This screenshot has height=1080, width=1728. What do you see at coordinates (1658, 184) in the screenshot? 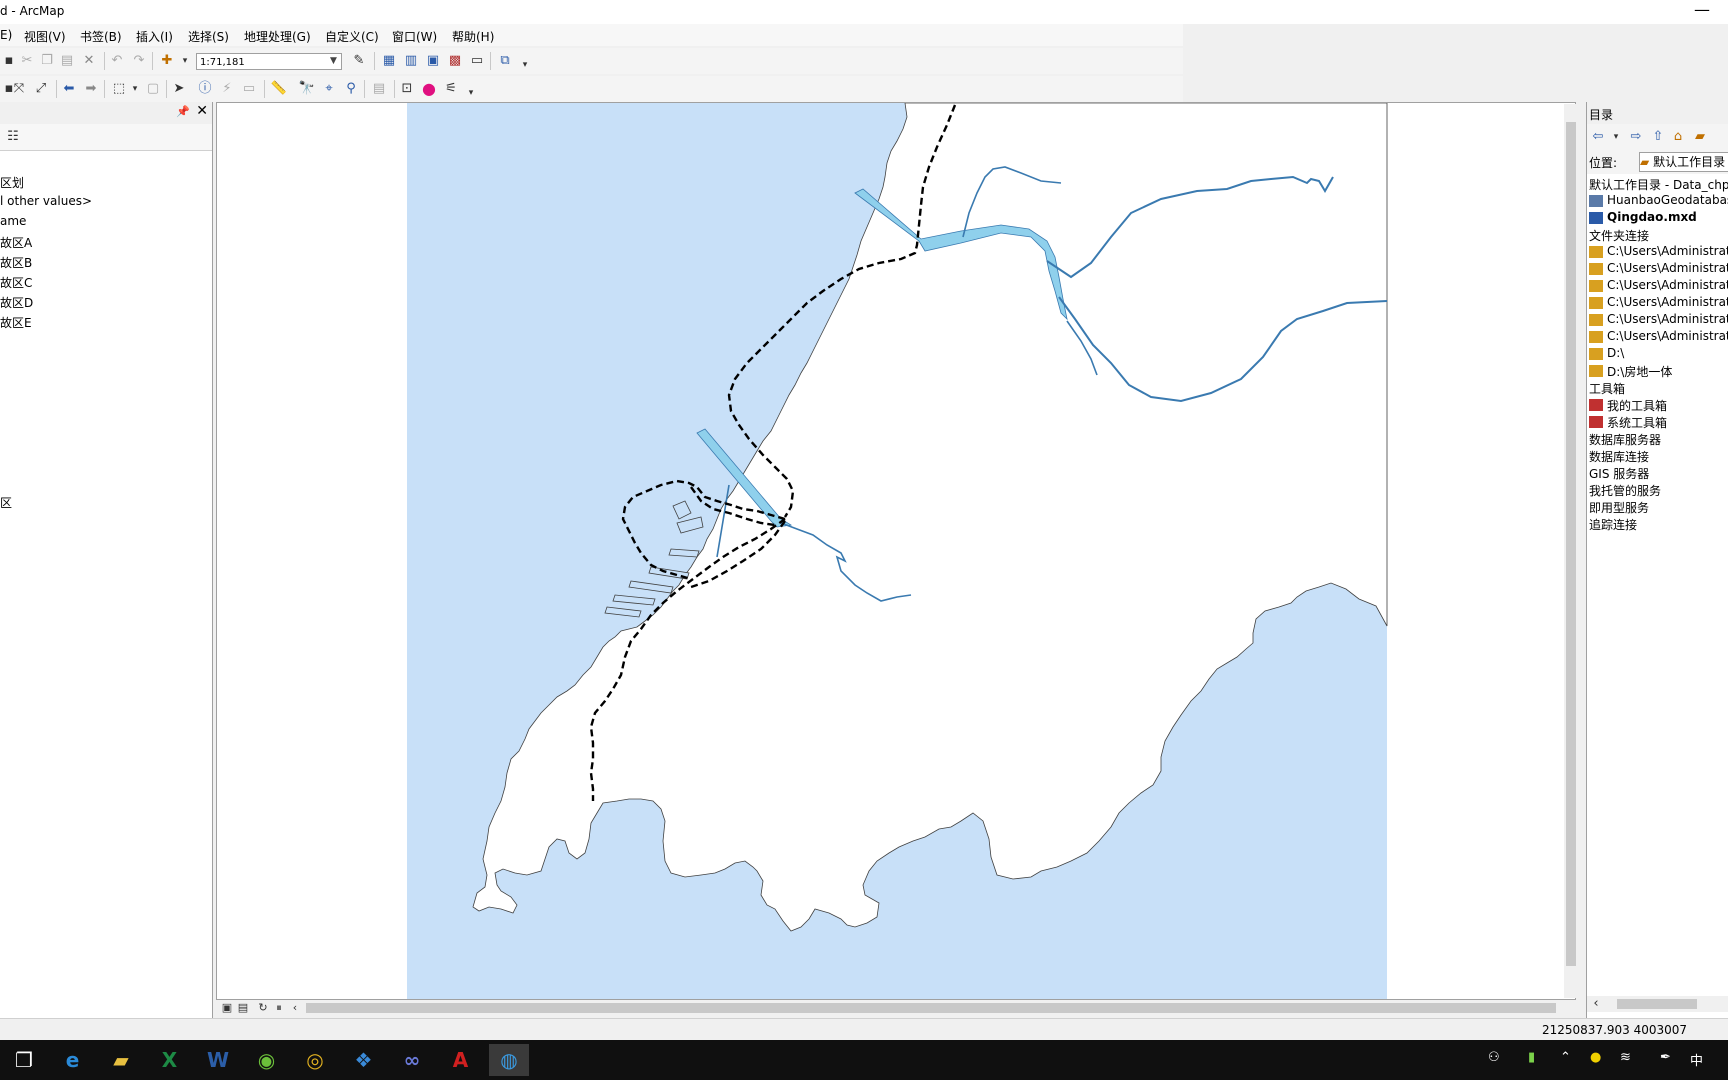
I see `catalog-item: 默认工作目录 - Data_chp` at bounding box center [1658, 184].